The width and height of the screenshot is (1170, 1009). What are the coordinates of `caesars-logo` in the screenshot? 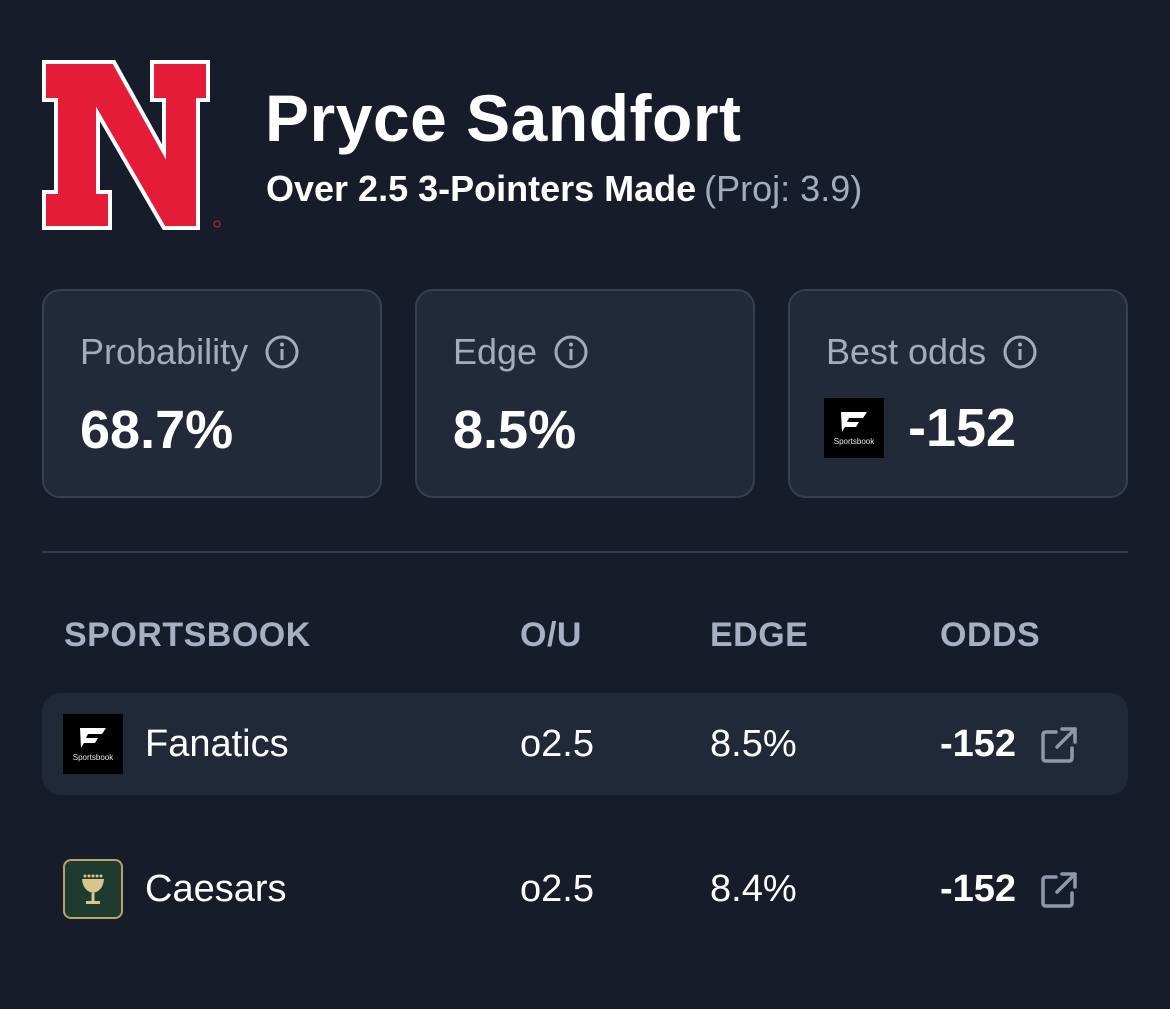 It's located at (93, 889).